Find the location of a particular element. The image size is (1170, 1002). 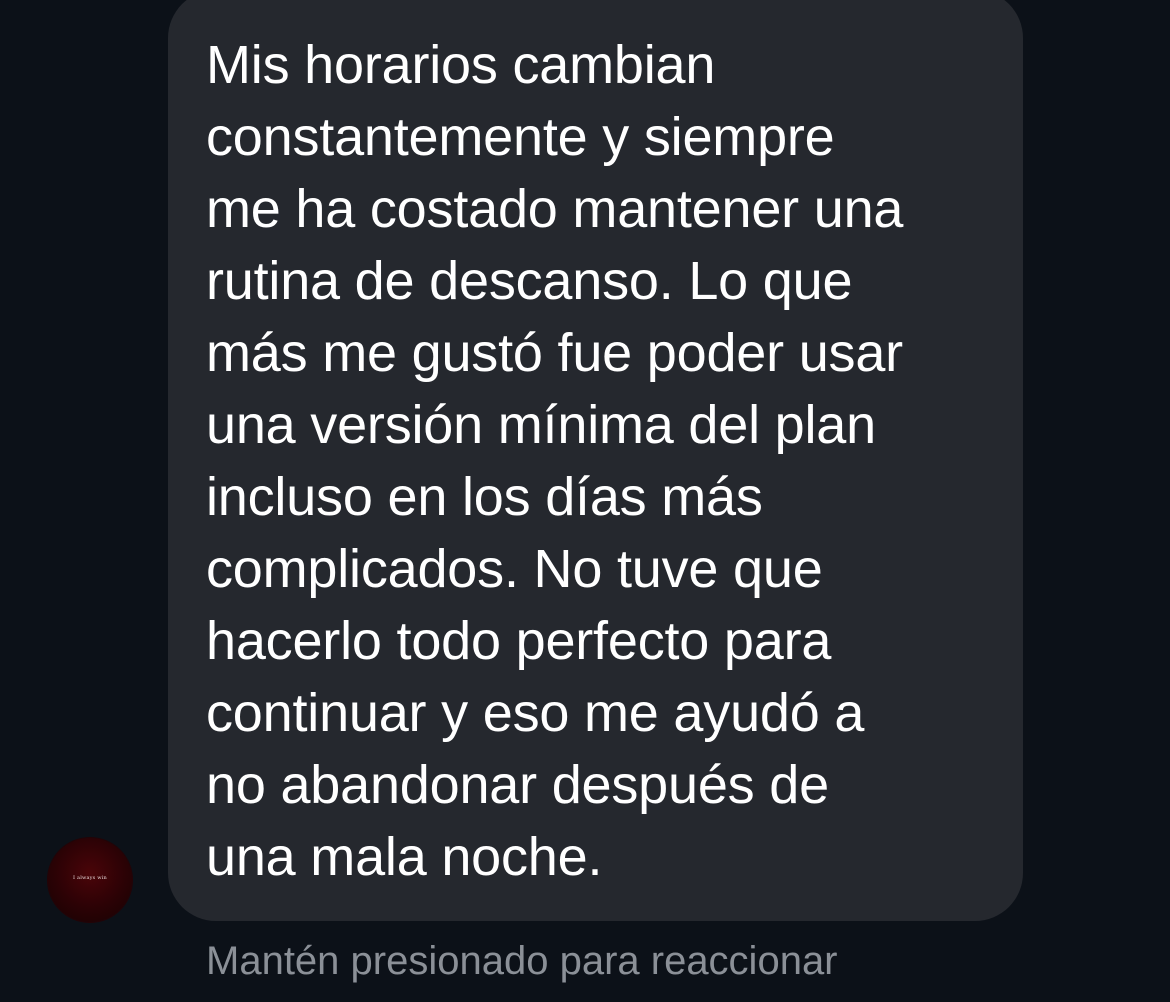

avatar-caption: I always win is located at coordinates (90, 878).